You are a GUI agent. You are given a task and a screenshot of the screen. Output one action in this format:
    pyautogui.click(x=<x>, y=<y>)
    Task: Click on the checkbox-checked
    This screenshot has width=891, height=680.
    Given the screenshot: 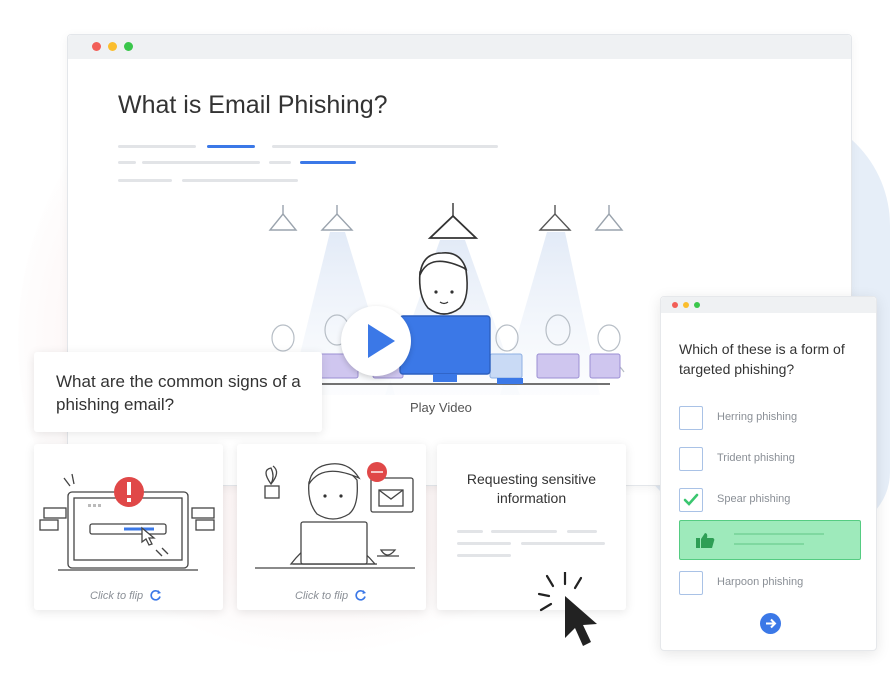 What is the action you would take?
    pyautogui.click(x=691, y=500)
    